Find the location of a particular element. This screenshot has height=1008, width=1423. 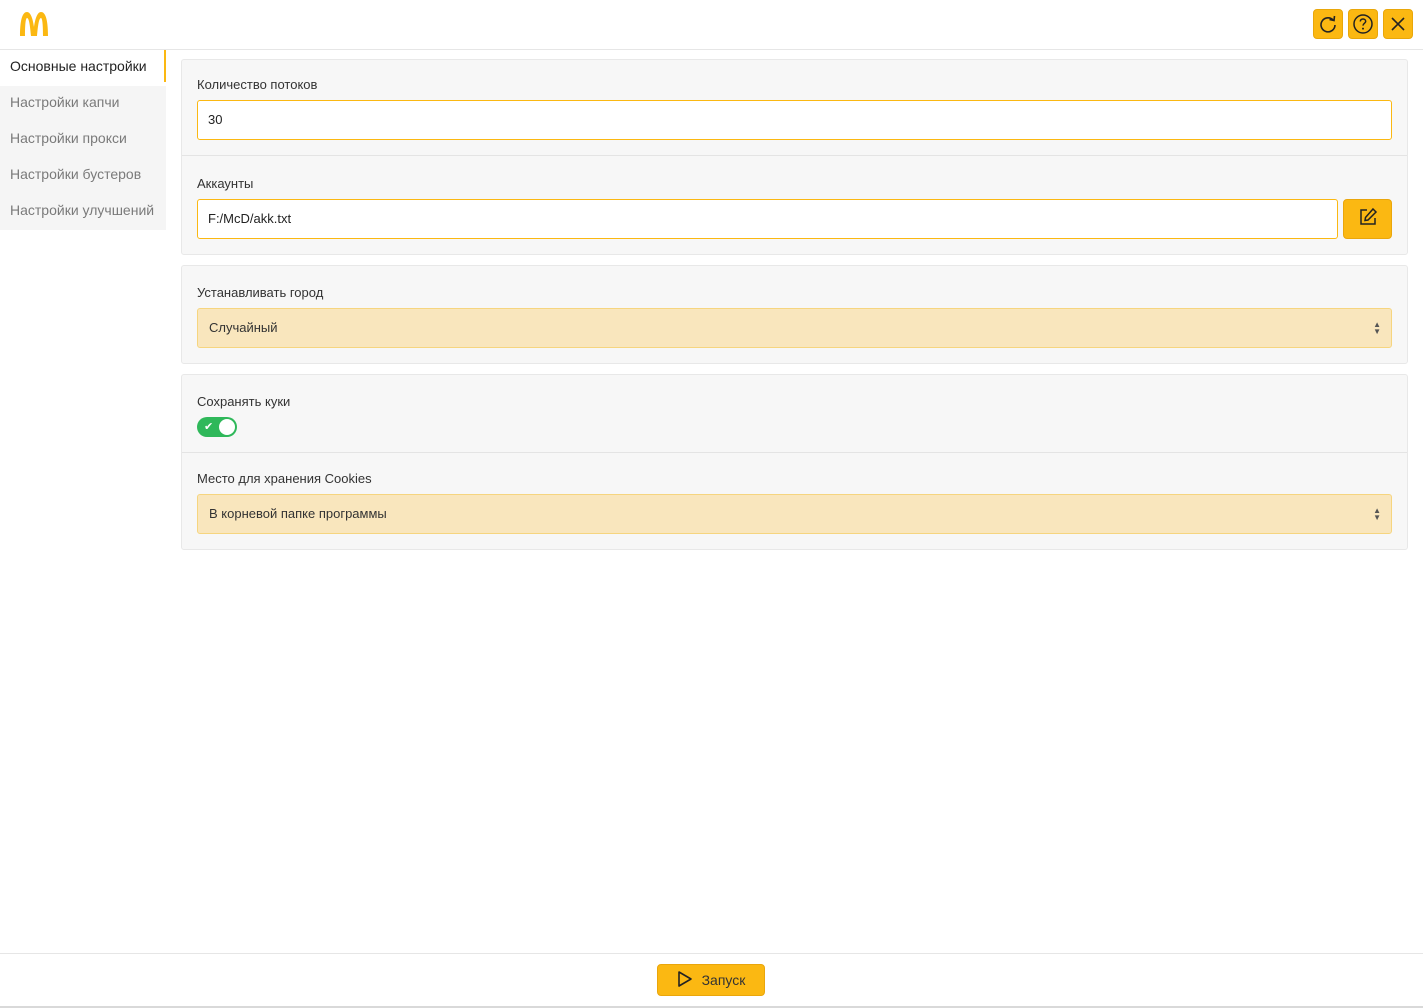

run-button: Запуск is located at coordinates (711, 980).